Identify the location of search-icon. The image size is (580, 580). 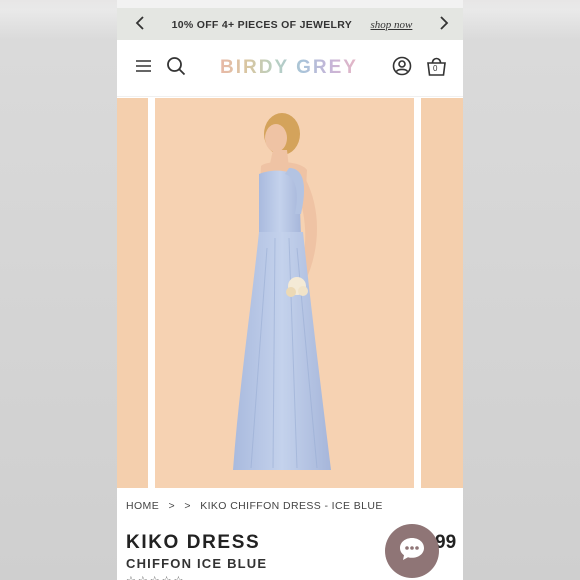
(176, 68).